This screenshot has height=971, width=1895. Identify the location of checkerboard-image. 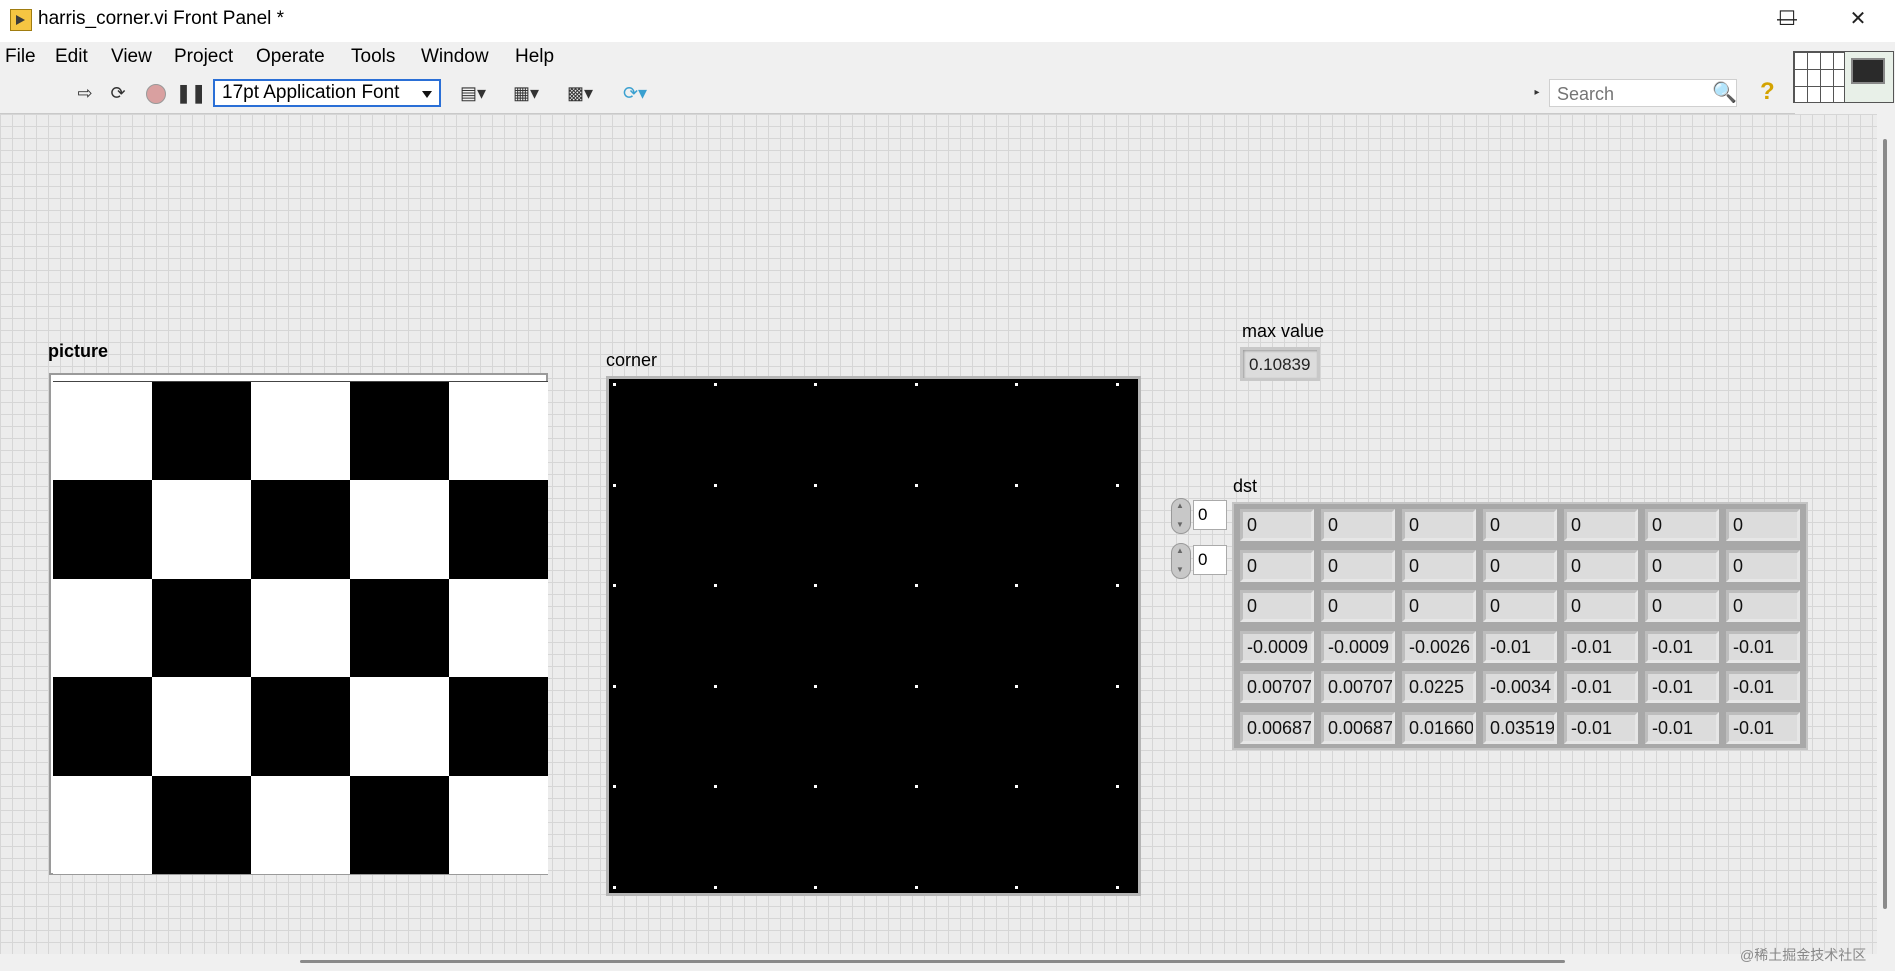
(300, 627).